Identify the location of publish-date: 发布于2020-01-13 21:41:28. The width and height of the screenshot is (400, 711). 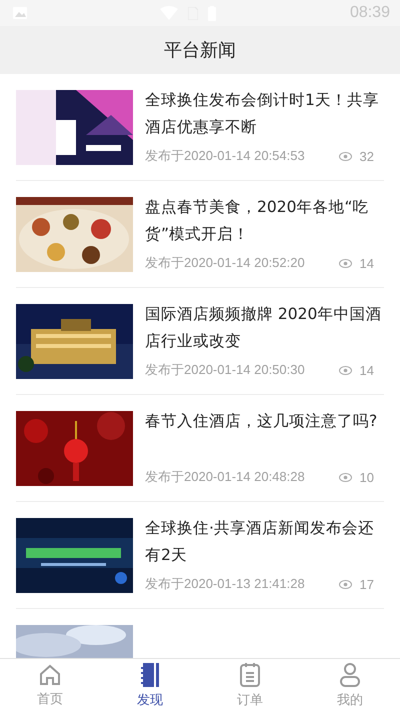
(225, 584).